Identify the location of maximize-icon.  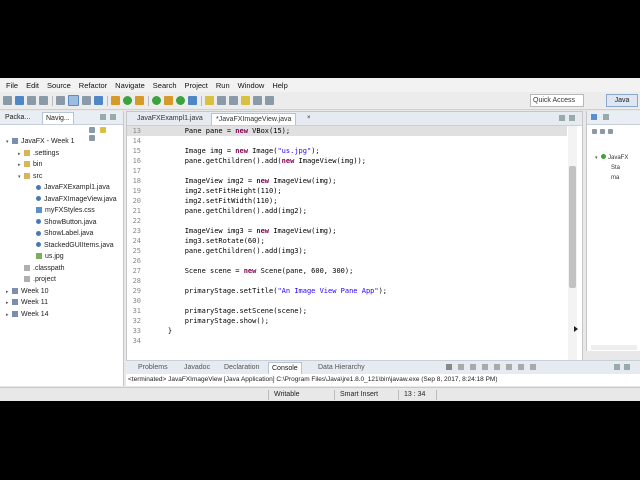
(113, 117).